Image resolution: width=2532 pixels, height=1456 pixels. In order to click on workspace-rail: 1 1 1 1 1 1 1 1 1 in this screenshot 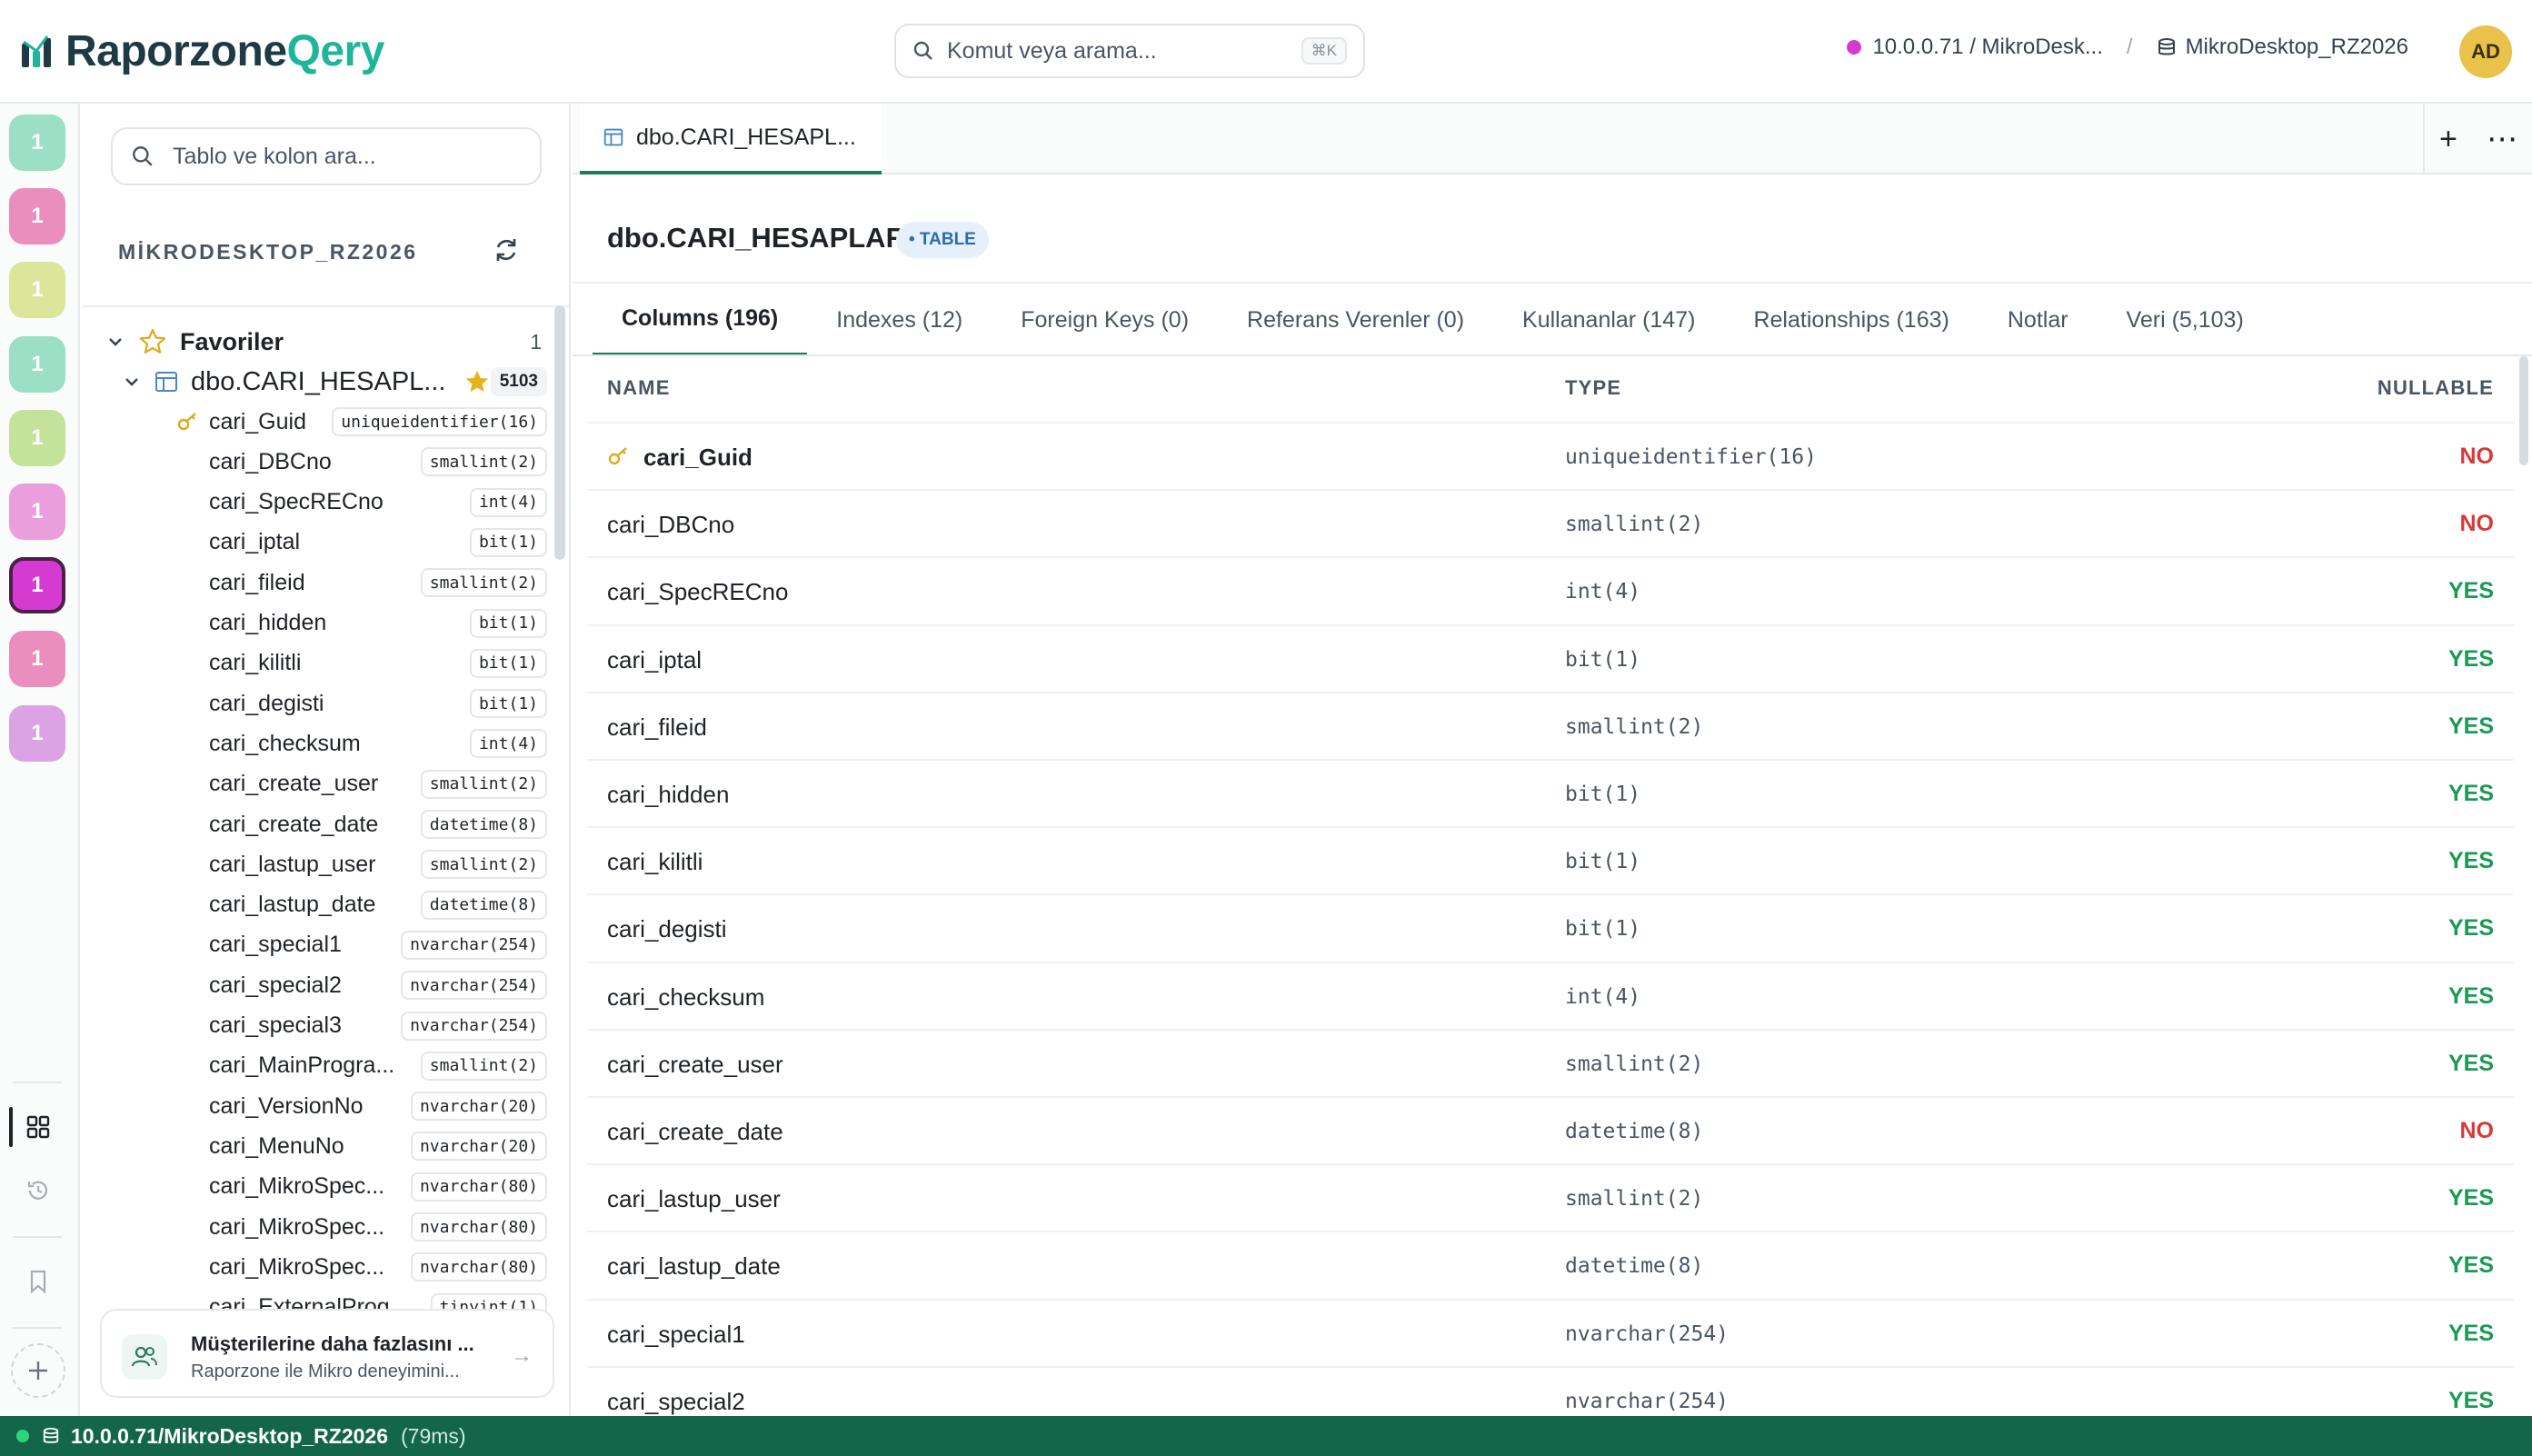, I will do `click(40, 760)`.